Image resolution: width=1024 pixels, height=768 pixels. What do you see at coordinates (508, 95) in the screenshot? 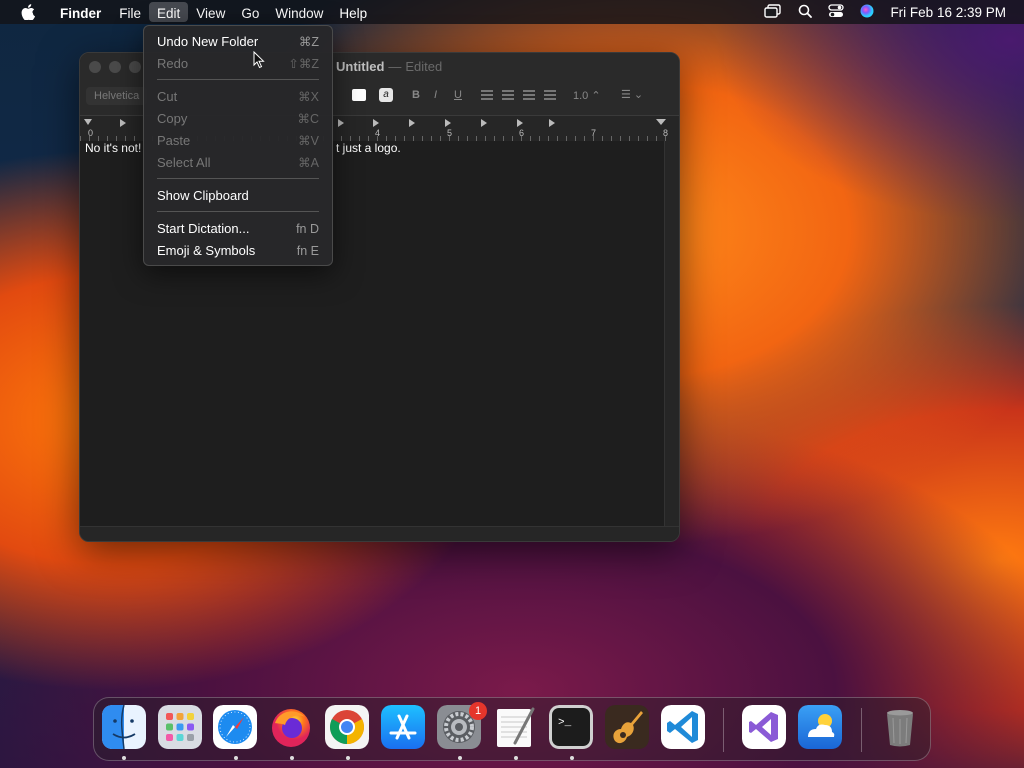
I see `align-center-button` at bounding box center [508, 95].